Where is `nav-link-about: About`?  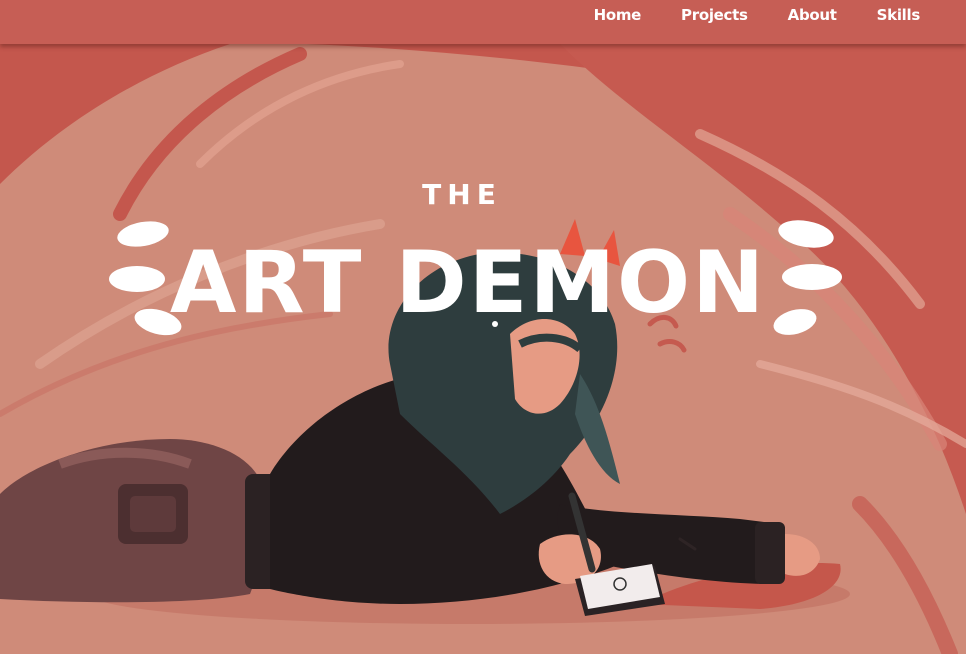
nav-link-about: About is located at coordinates (812, 15).